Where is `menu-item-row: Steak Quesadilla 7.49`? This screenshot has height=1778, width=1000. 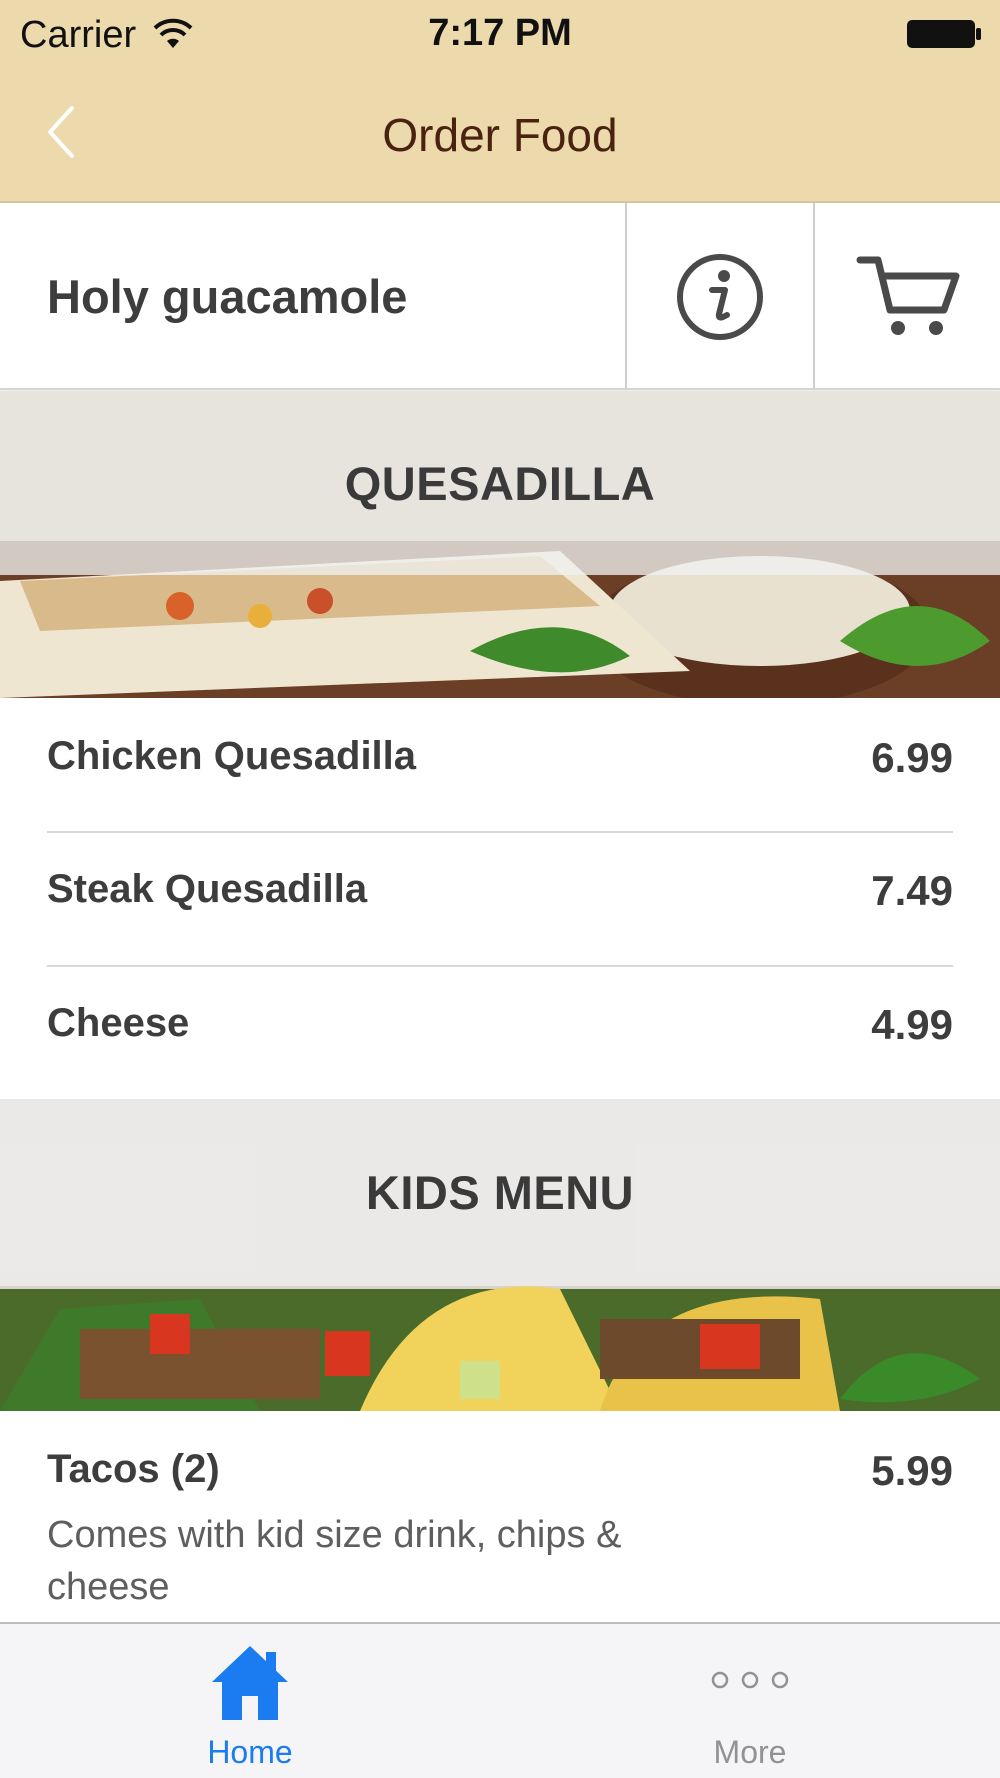
menu-item-row: Steak Quesadilla 7.49 is located at coordinates (500, 899).